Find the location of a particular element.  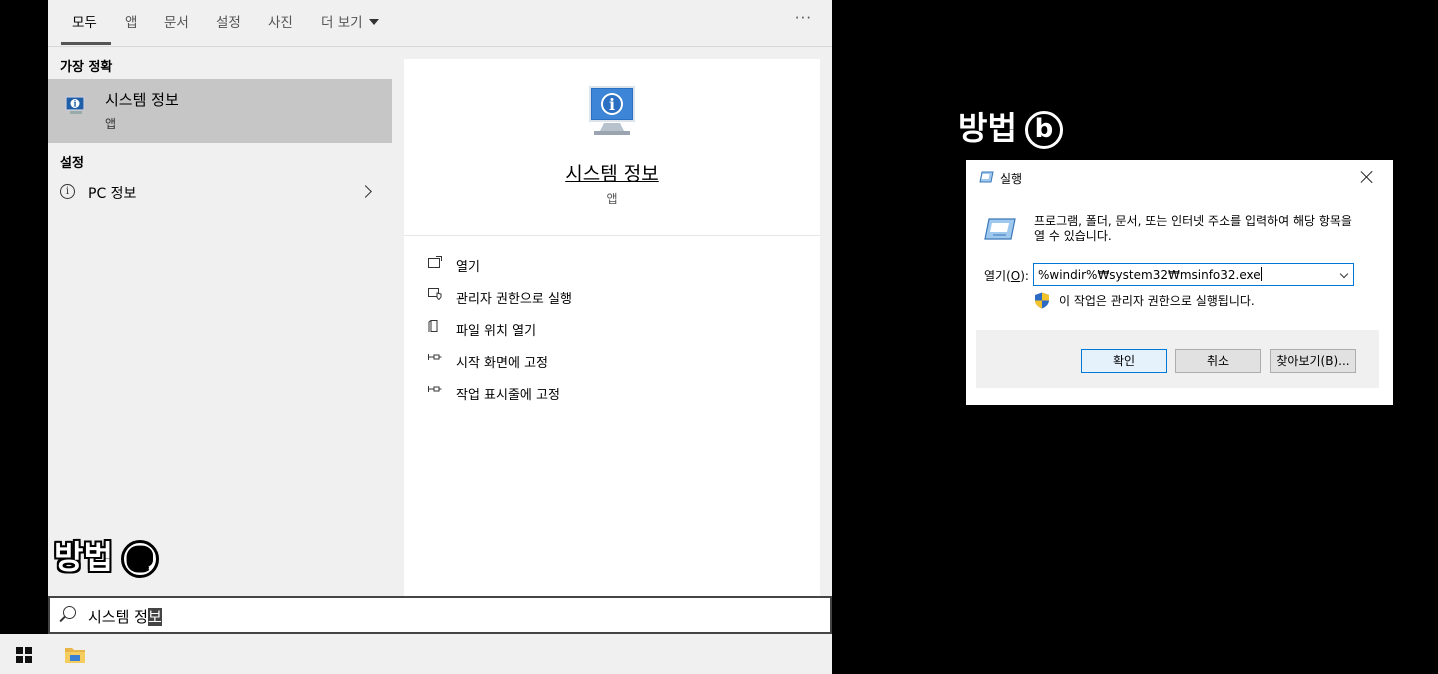

open-command-combobox: %windir%₩system32₩msinfo32.exe is located at coordinates (1193, 274).